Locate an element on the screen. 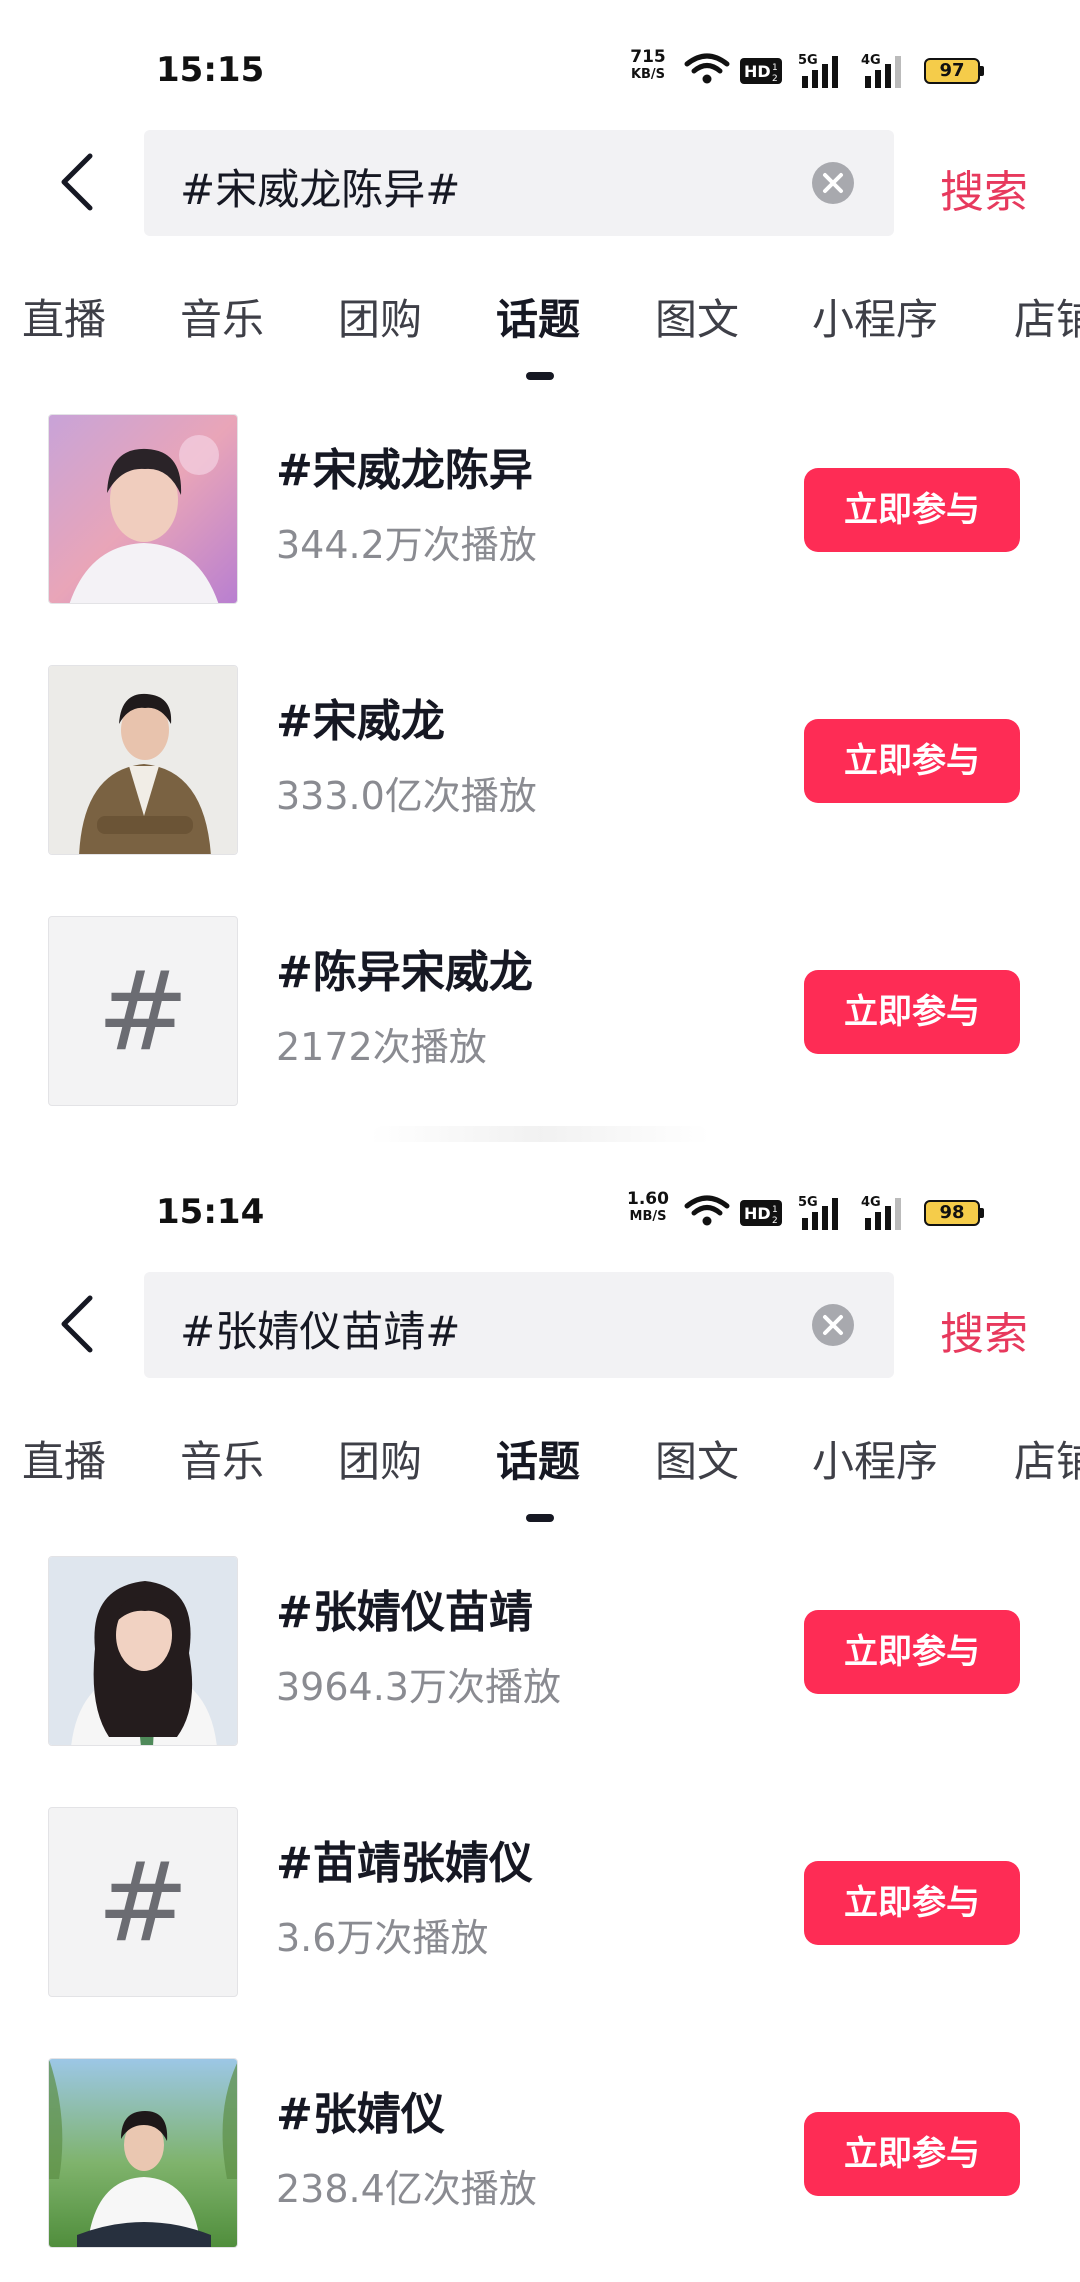  topic-play-count: 3.6万次播放 is located at coordinates (382, 1938).